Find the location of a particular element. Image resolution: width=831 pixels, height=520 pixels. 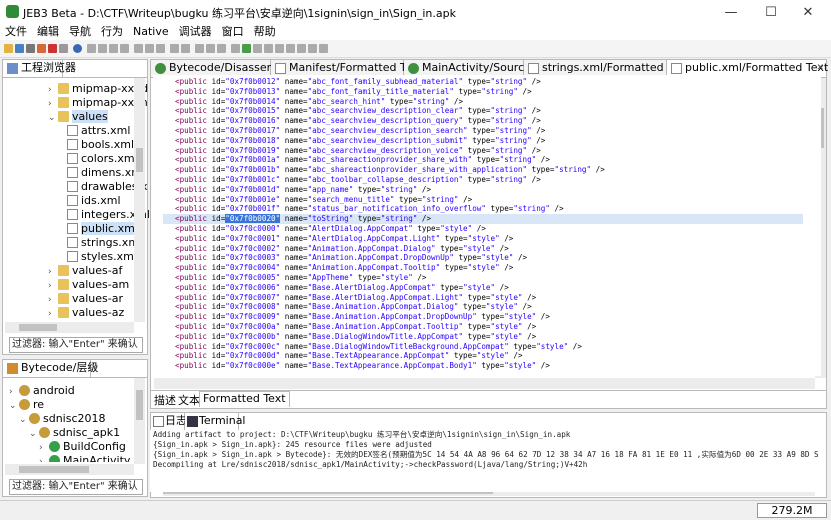

nav-last-icon is located at coordinates (124, 48).